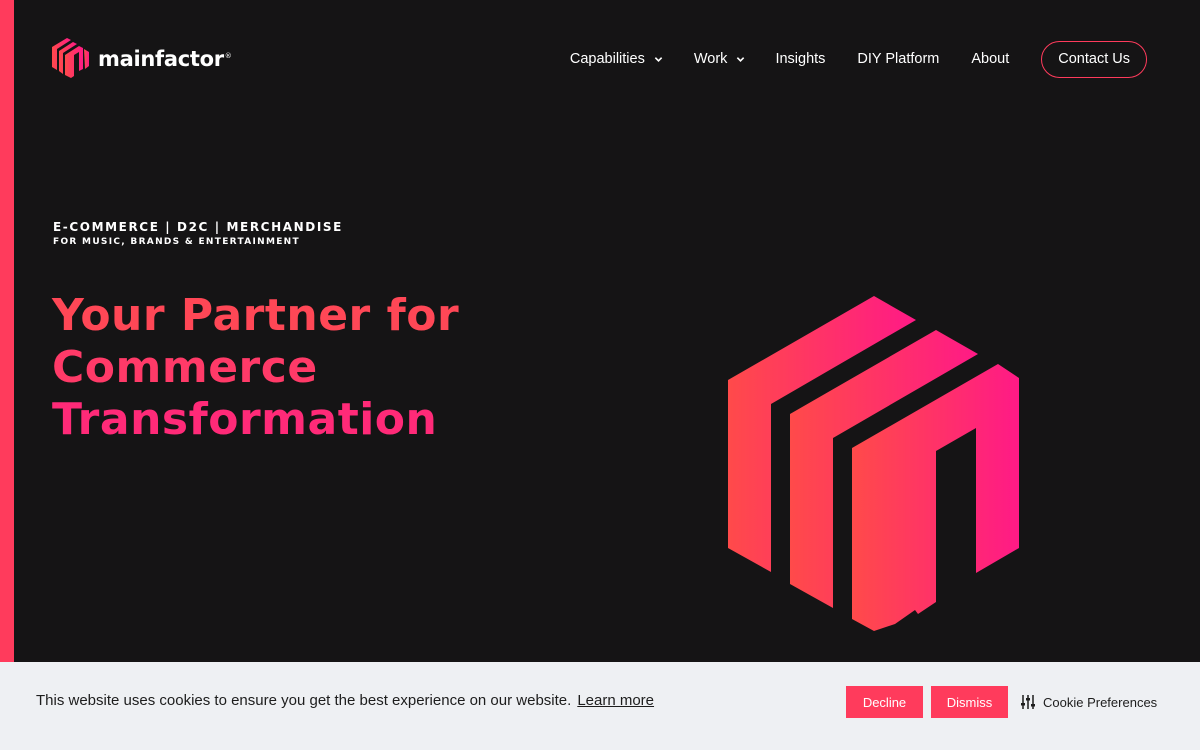  I want to click on nav-item-diy-platform: DIY Platform, so click(898, 59).